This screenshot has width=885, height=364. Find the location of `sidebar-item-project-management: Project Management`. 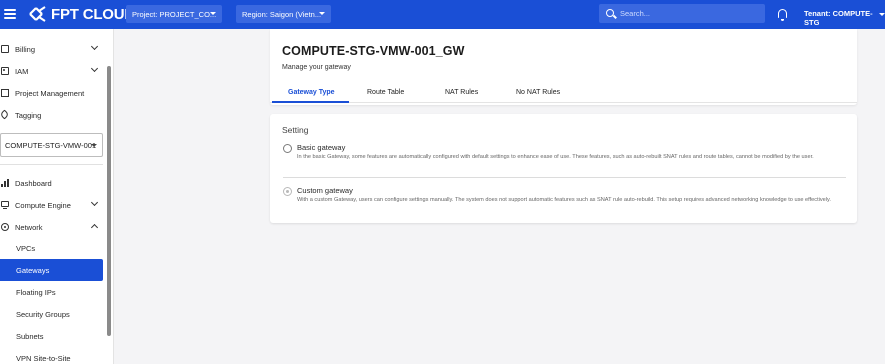

sidebar-item-project-management: Project Management is located at coordinates (51, 93).